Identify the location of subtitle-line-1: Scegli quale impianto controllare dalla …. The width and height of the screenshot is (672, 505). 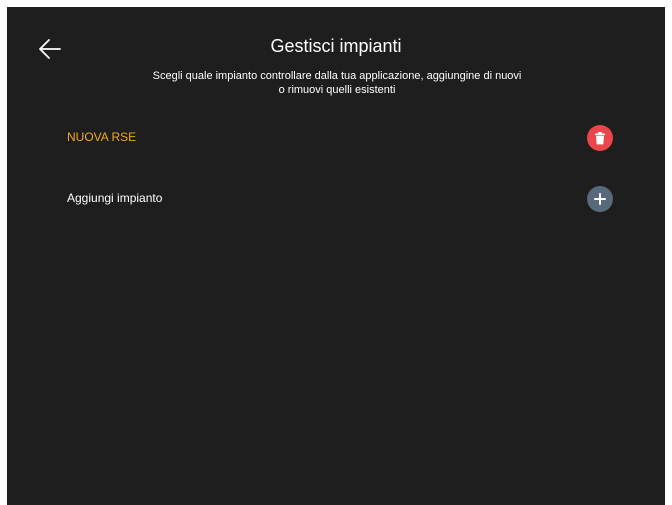
(337, 76).